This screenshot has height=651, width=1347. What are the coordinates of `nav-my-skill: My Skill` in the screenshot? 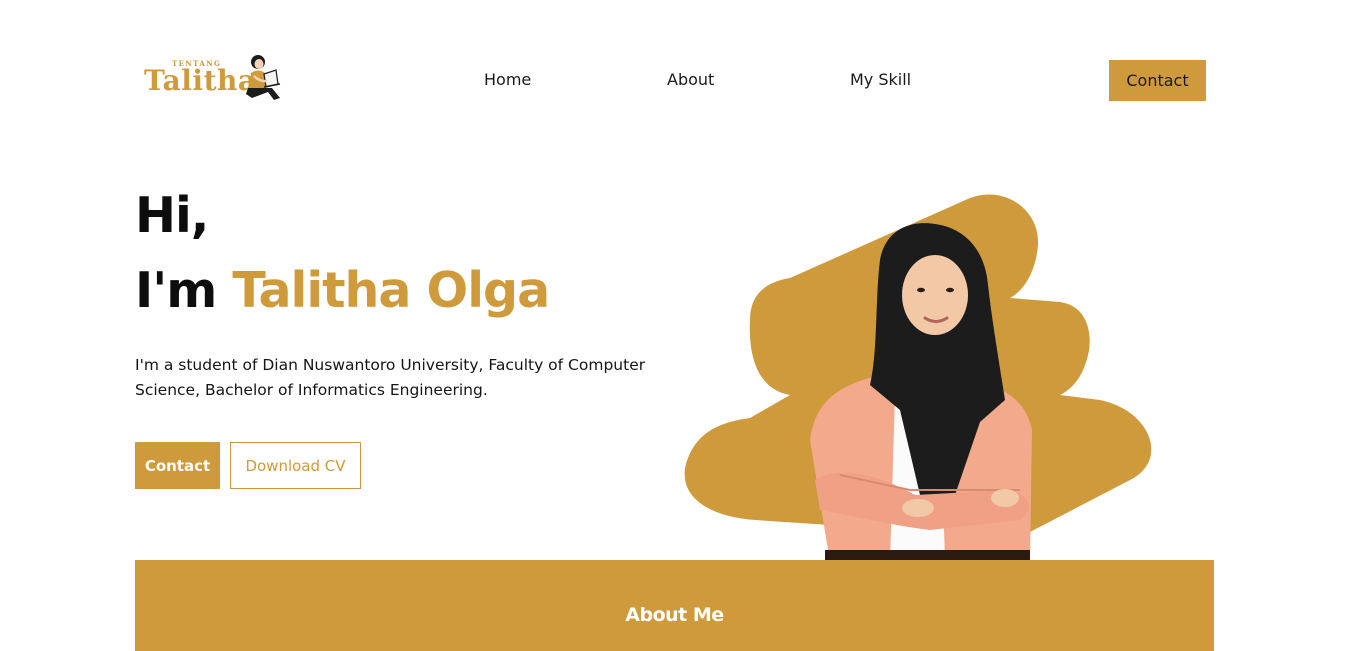 It's located at (880, 79).